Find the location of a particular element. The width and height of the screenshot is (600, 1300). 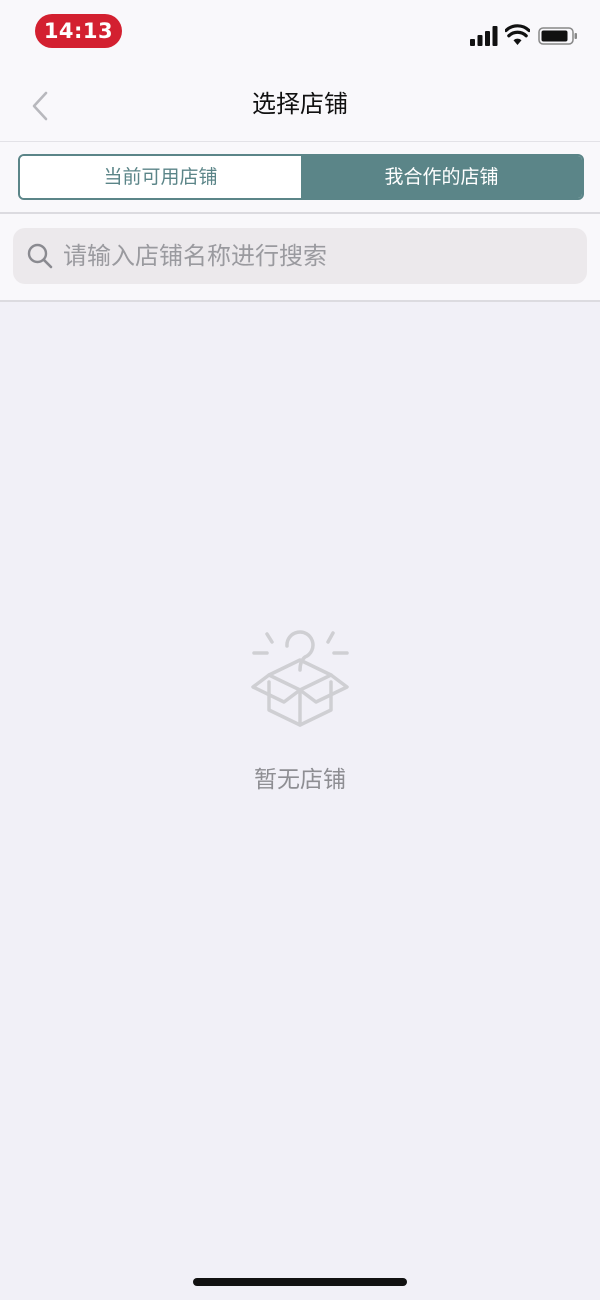

store-segmented-control: 当前可用店铺 我合作的店铺 is located at coordinates (301, 177).